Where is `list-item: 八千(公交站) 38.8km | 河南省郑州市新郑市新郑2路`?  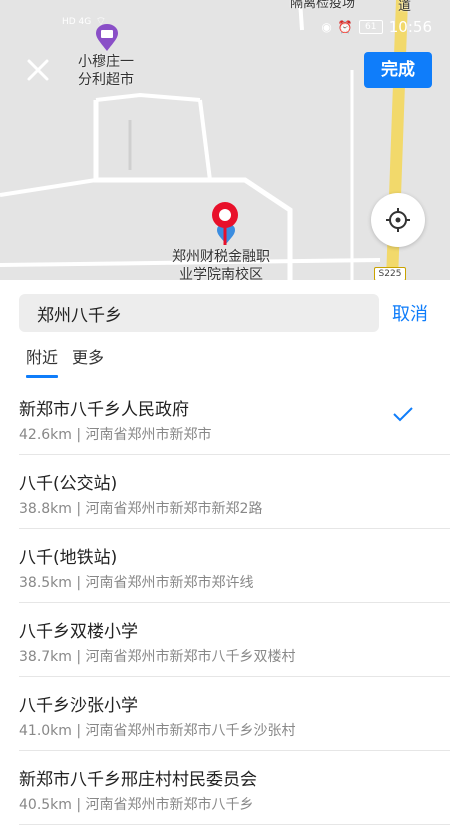
list-item: 八千(公交站) 38.8km | 河南省郑州市新郑市新郑2路 is located at coordinates (234, 492).